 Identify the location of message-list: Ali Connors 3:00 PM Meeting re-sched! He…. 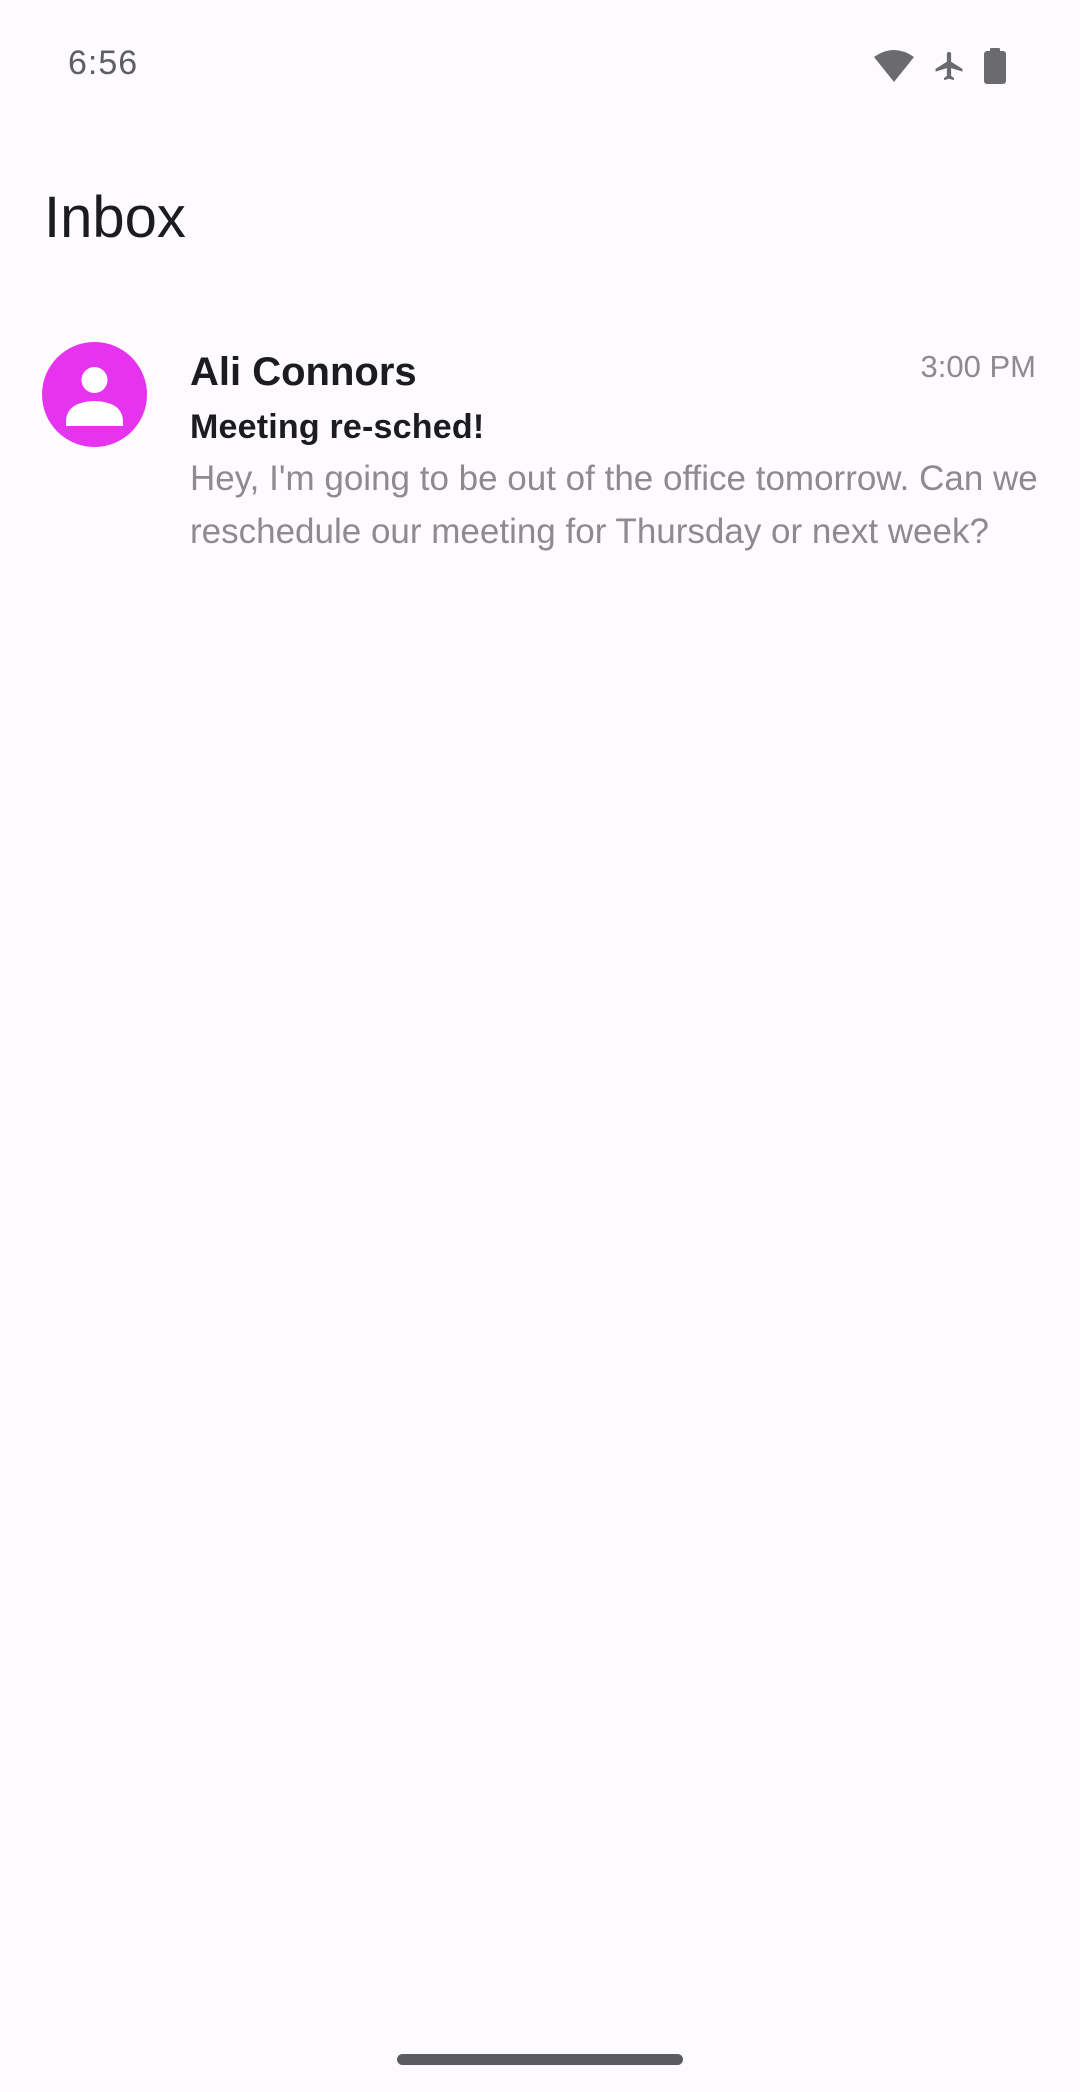
(540, 449).